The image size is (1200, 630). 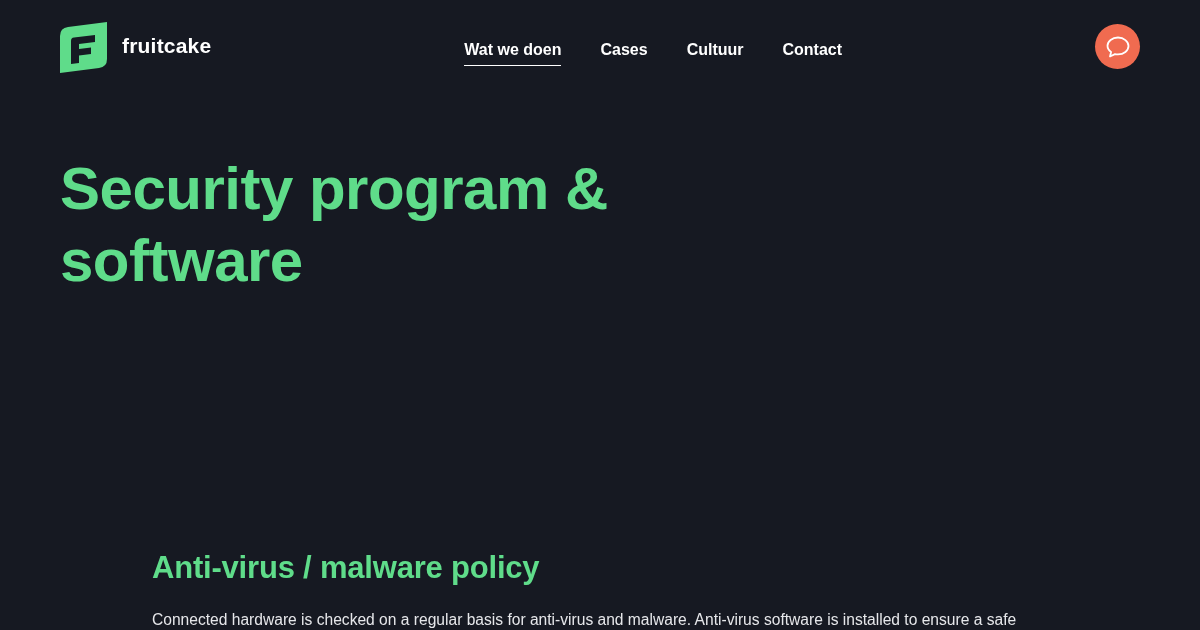 I want to click on chat-icon, so click(x=1117, y=46).